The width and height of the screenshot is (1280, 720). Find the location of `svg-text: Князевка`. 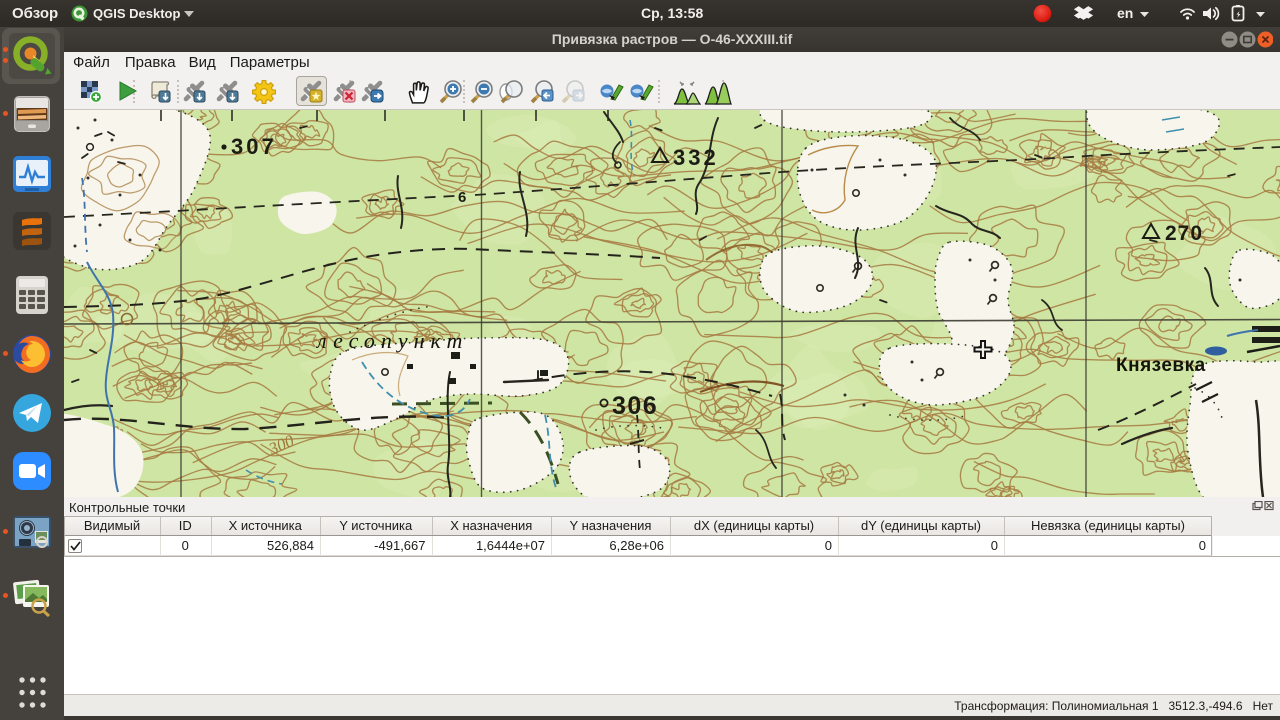

svg-text: Князевка is located at coordinates (1161, 365).